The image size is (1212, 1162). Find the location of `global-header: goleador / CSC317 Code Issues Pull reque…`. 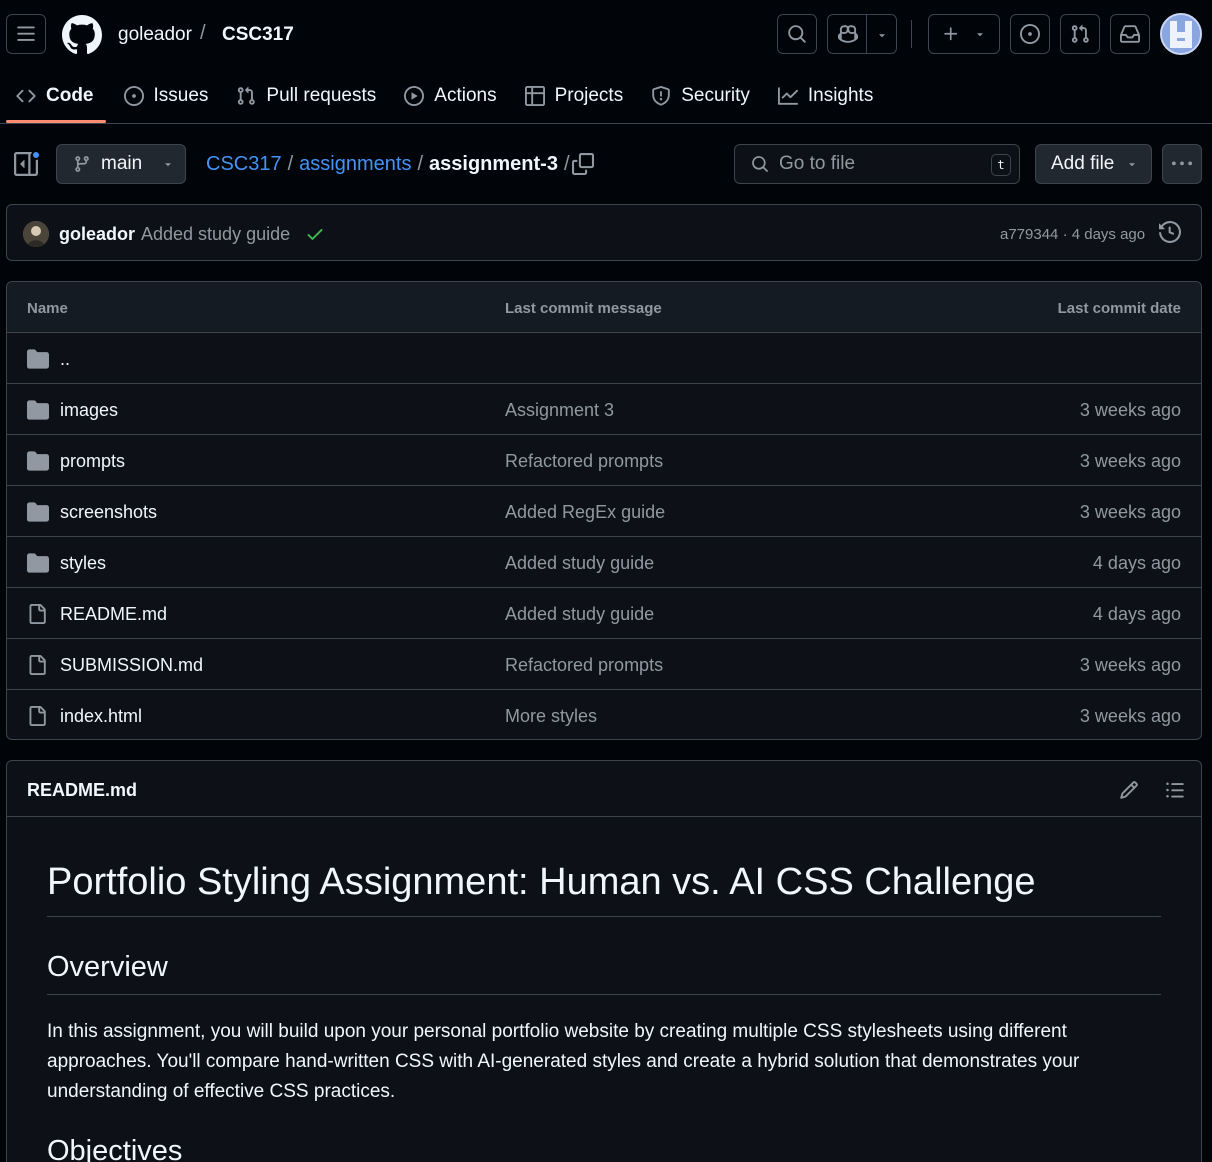

global-header: goleador / CSC317 Code Issues Pull reque… is located at coordinates (606, 62).